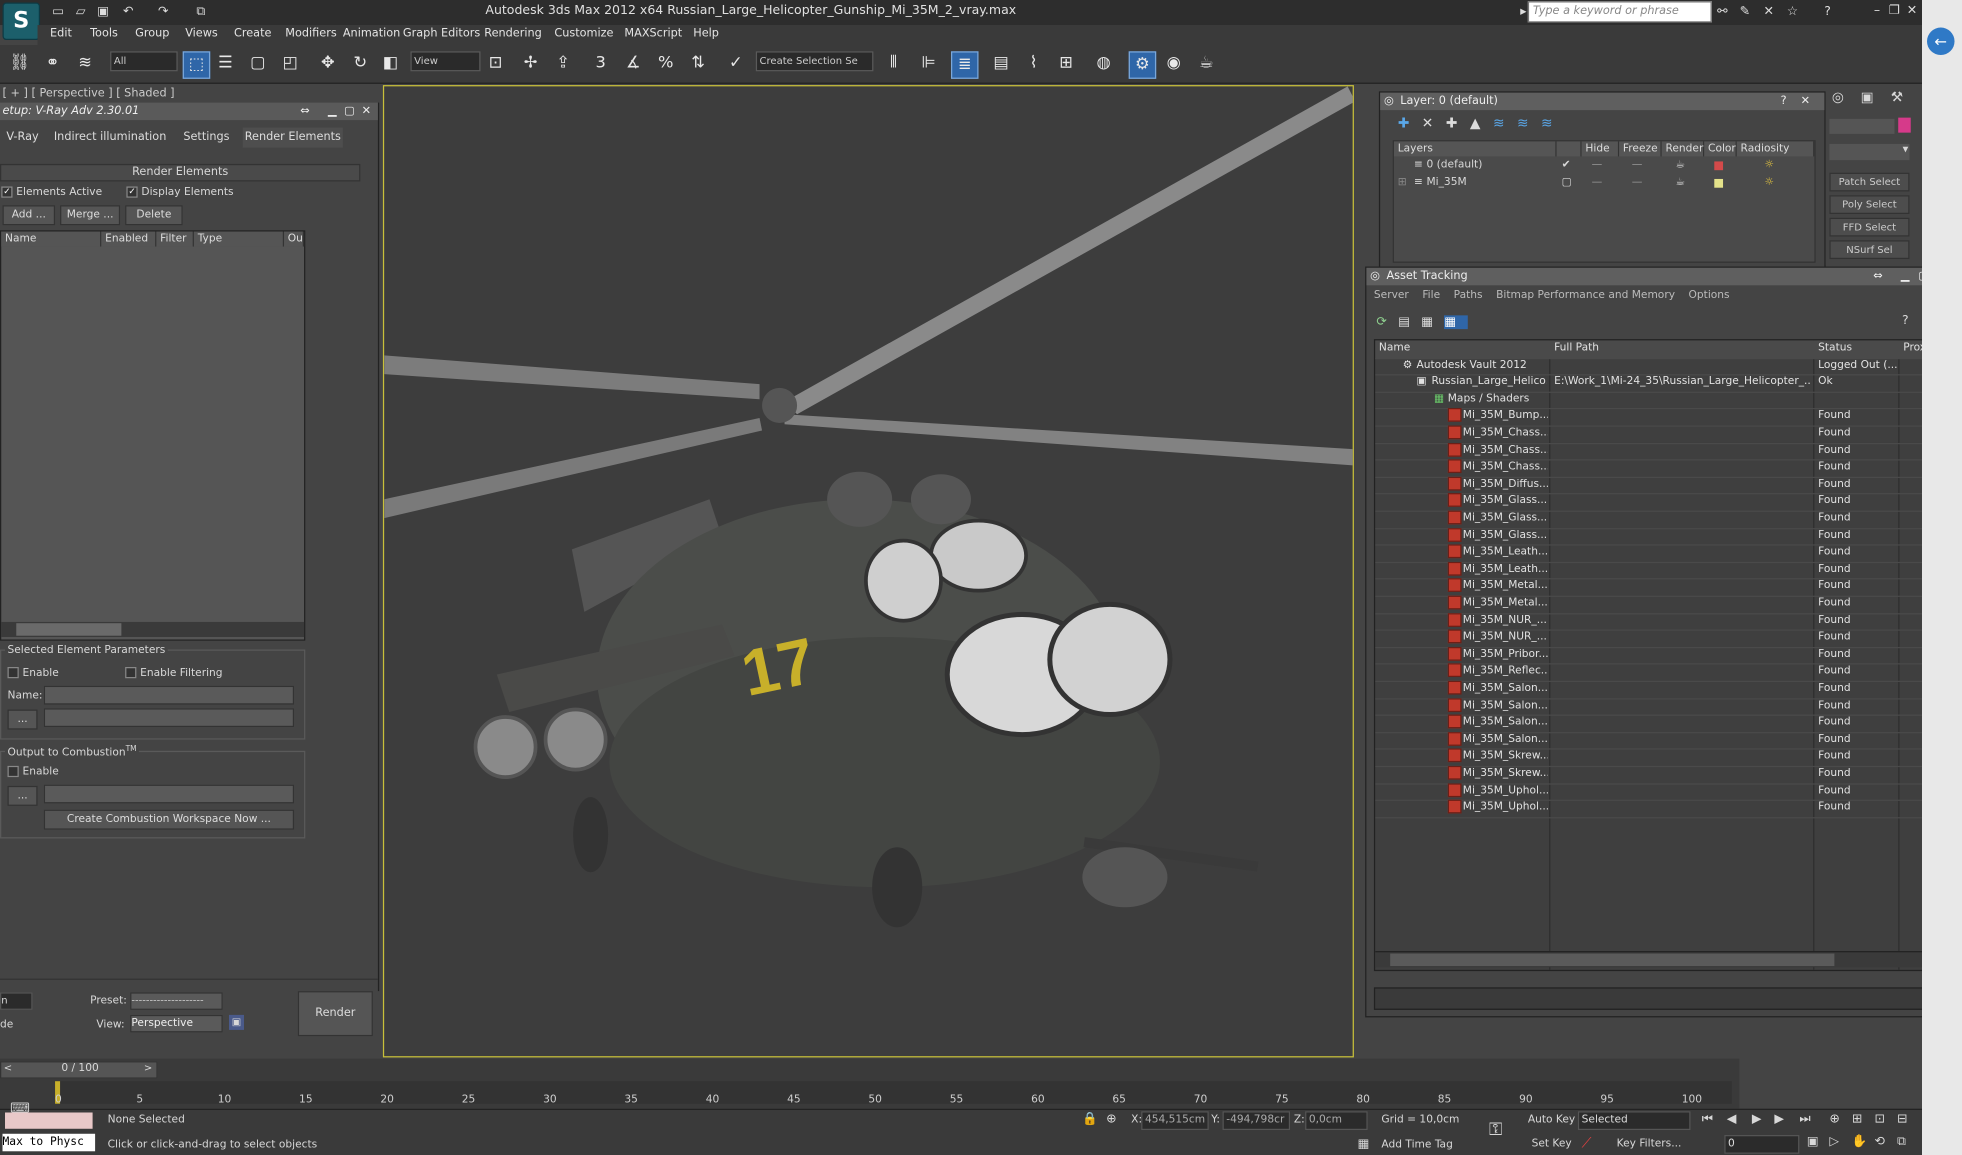 The width and height of the screenshot is (1962, 1155). What do you see at coordinates (893, 63) in the screenshot?
I see `mirror-icon: ⫴` at bounding box center [893, 63].